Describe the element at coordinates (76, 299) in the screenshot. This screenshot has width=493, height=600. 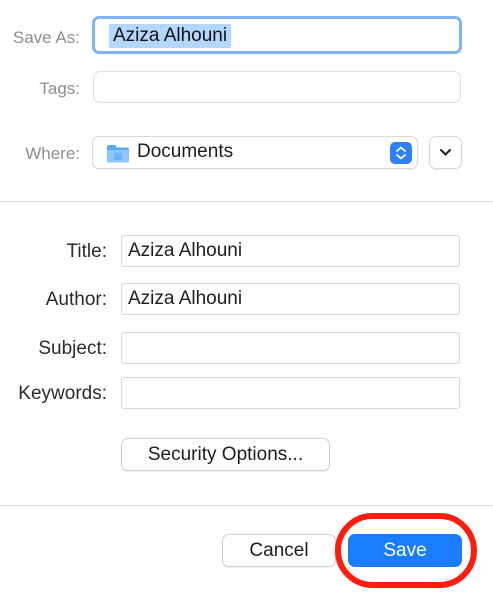
I see `author-label: Author:` at that location.